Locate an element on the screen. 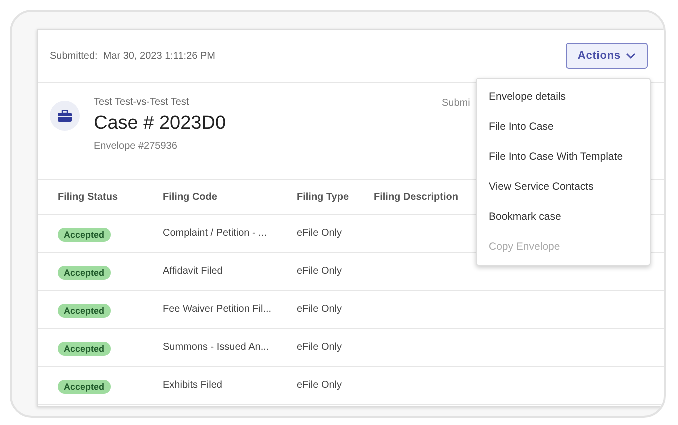 The width and height of the screenshot is (678, 425). submitted-text: Submitted: Mar 30, 2023 1:11:26 PM is located at coordinates (133, 56).